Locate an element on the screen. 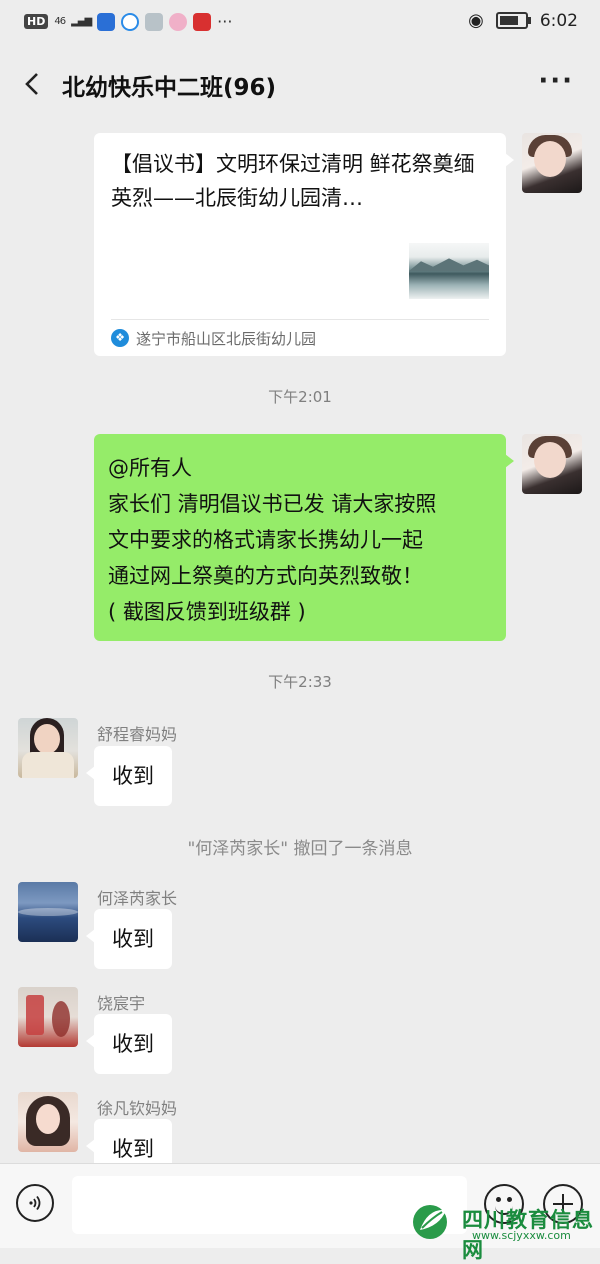 This screenshot has height=1264, width=600. status-right: ◉ 6:02 is located at coordinates (523, 20).